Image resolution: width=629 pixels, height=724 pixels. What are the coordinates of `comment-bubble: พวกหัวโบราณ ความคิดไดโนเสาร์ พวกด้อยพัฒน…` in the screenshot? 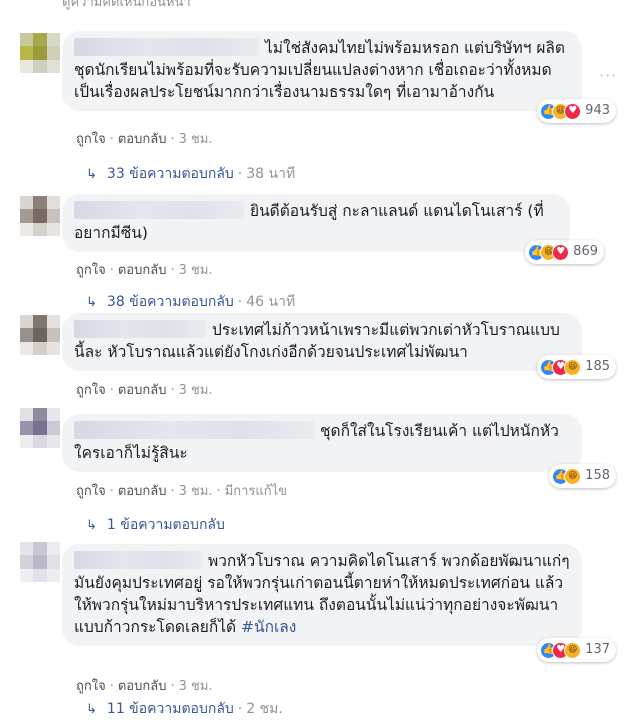 It's located at (339, 603).